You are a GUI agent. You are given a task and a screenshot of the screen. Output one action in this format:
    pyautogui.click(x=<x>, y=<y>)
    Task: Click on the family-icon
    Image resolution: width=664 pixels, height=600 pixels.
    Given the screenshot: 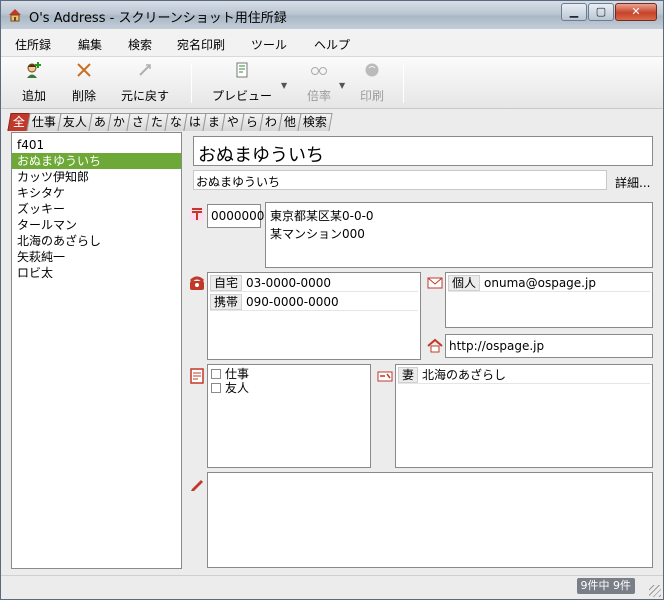 What is the action you would take?
    pyautogui.click(x=385, y=376)
    